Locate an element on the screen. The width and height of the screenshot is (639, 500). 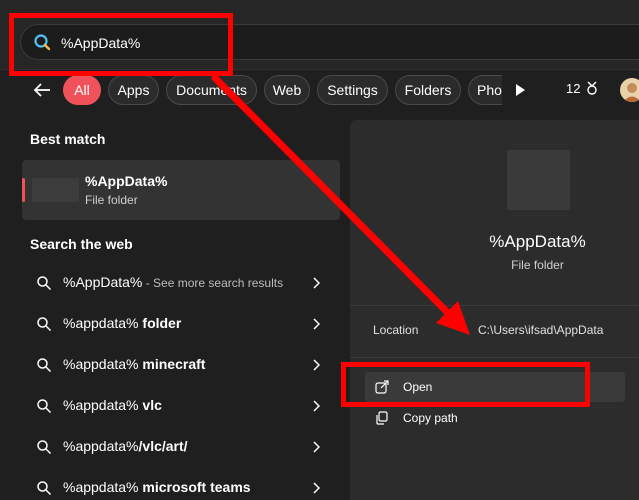
web-result-text: %appdata% vlc is located at coordinates (112, 405).